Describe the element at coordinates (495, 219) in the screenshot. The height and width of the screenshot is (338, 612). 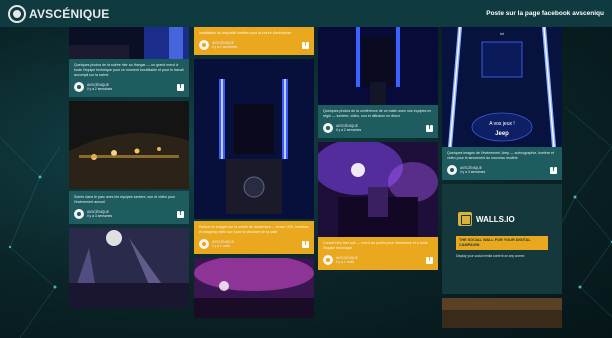
I see `wallsio-name: WALLS.IO` at that location.